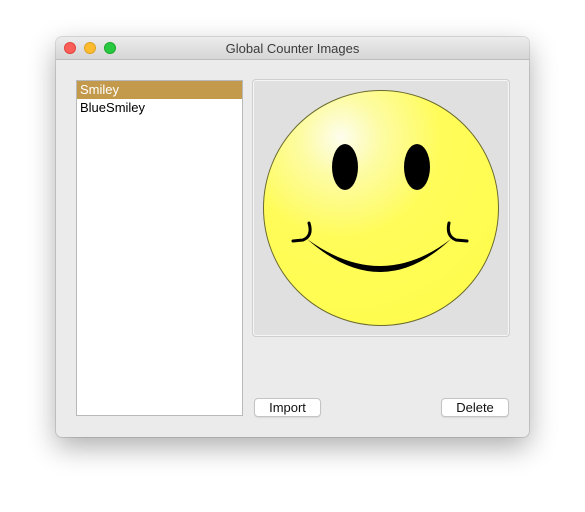  I want to click on list-item-bluesmiley: BlueSmiley, so click(159, 108).